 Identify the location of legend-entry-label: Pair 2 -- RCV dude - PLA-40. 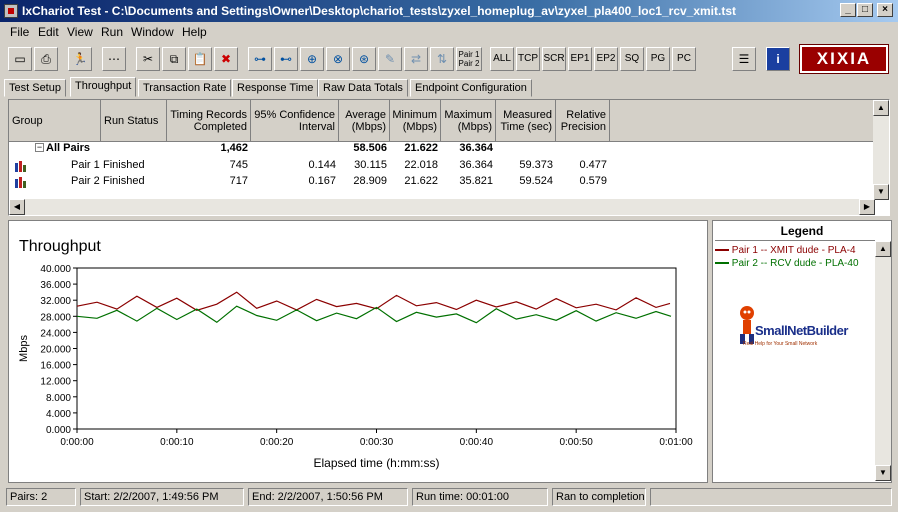
(795, 263).